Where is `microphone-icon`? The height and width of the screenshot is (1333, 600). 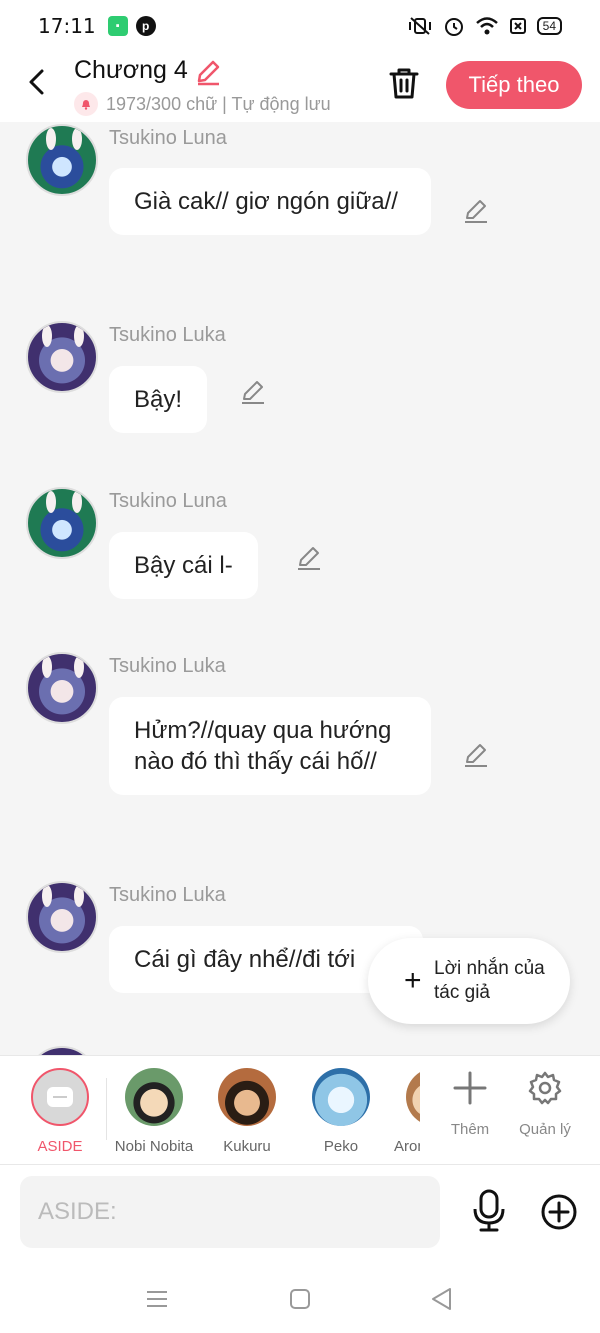
microphone-icon is located at coordinates (489, 1211).